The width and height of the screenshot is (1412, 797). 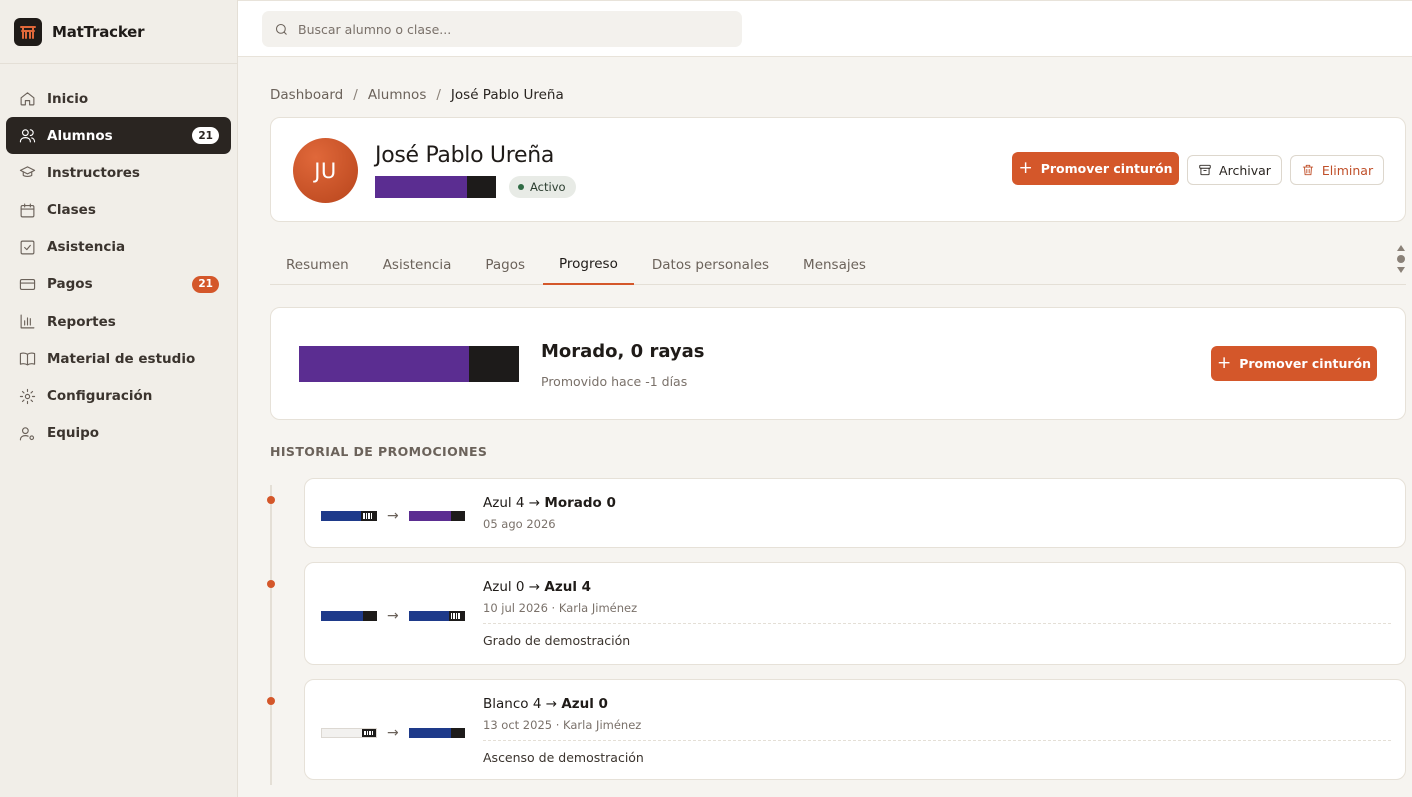 I want to click on from-rank: Azul 4, so click(x=504, y=503).